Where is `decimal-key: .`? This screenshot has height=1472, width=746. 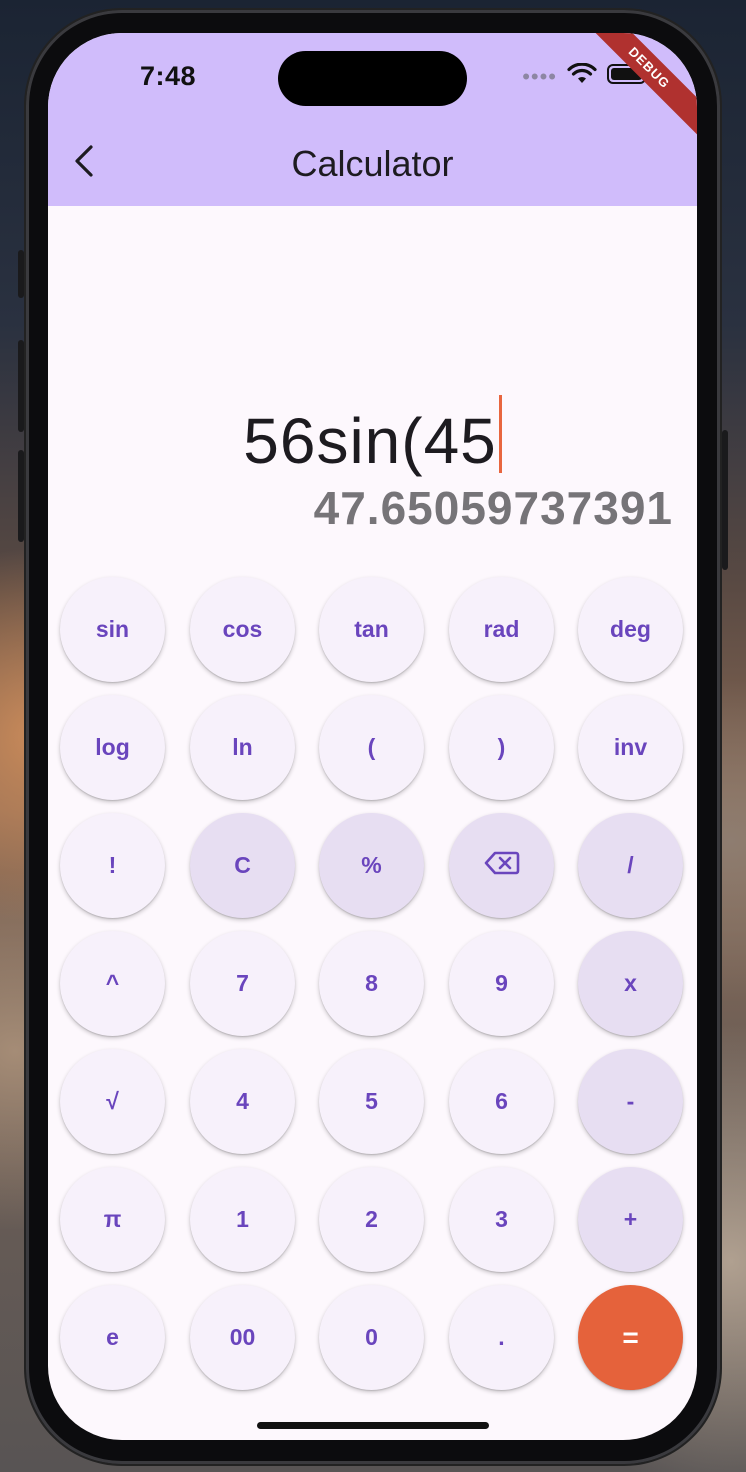 decimal-key: . is located at coordinates (501, 1337).